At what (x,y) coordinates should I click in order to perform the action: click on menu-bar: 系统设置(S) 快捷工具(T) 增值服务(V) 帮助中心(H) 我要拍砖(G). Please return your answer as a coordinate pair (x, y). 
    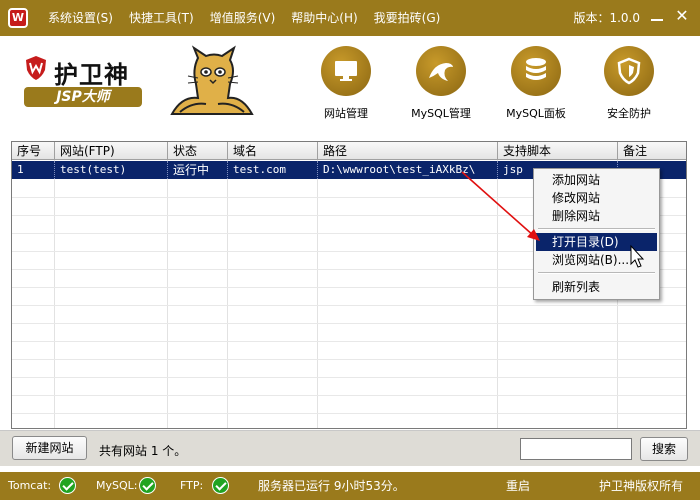
    Looking at the image, I should click on (244, 18).